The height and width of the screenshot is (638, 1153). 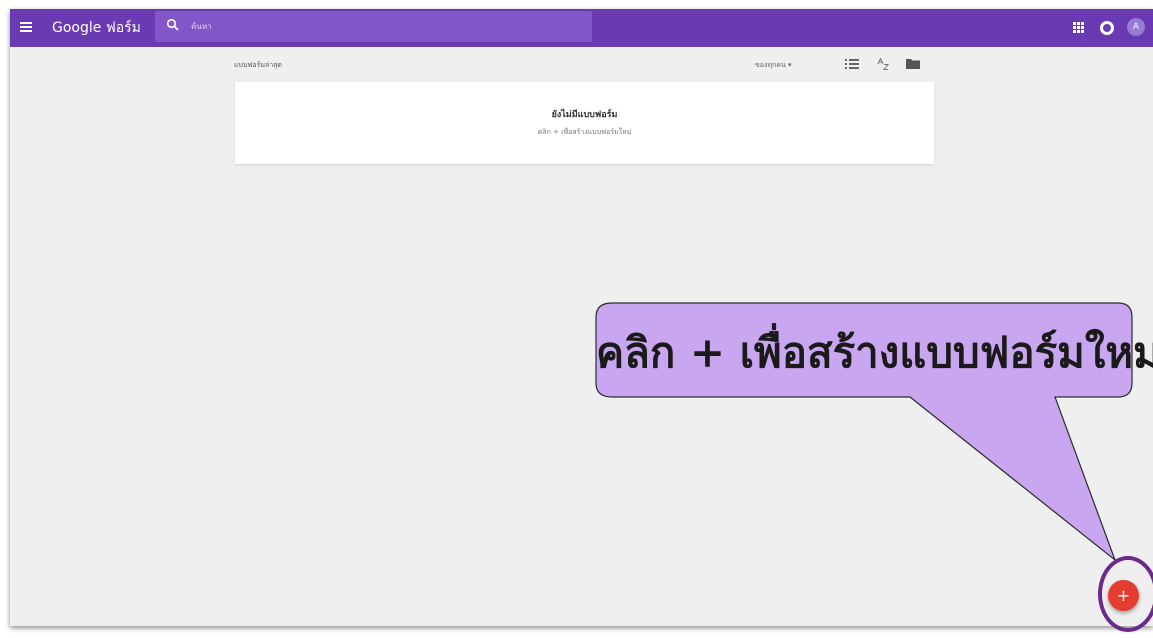 What do you see at coordinates (913, 64) in the screenshot?
I see `folder-icon` at bounding box center [913, 64].